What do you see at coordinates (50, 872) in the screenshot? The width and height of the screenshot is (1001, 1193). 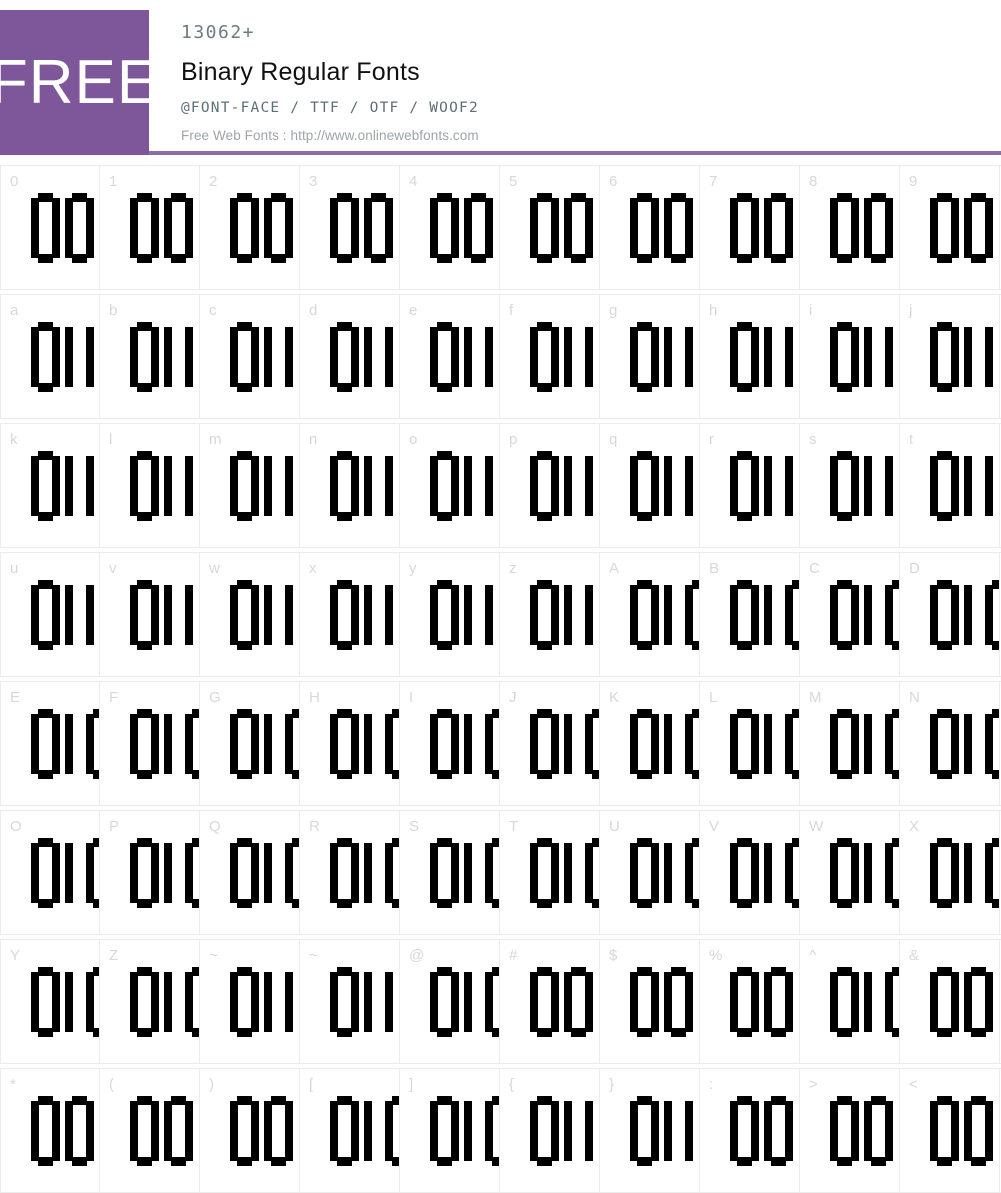 I see `glyph-cell: O` at bounding box center [50, 872].